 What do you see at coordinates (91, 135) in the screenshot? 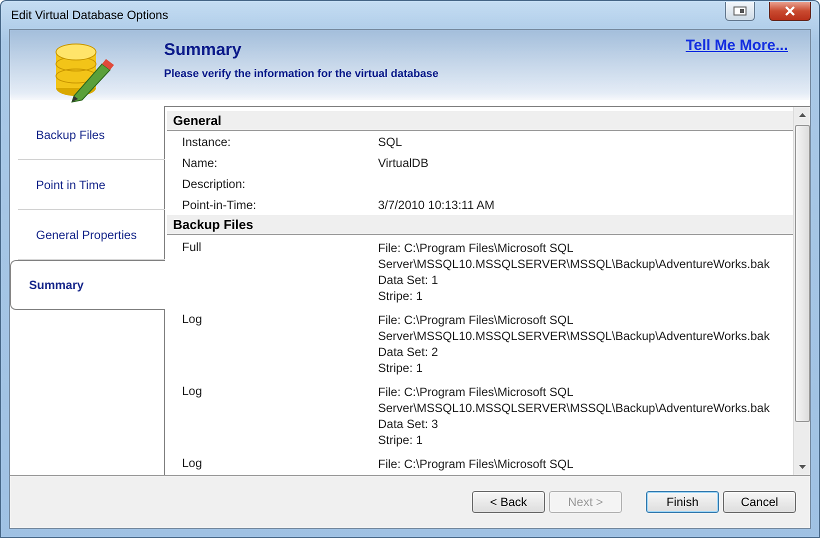
I see `nav-tab: Backup Files` at bounding box center [91, 135].